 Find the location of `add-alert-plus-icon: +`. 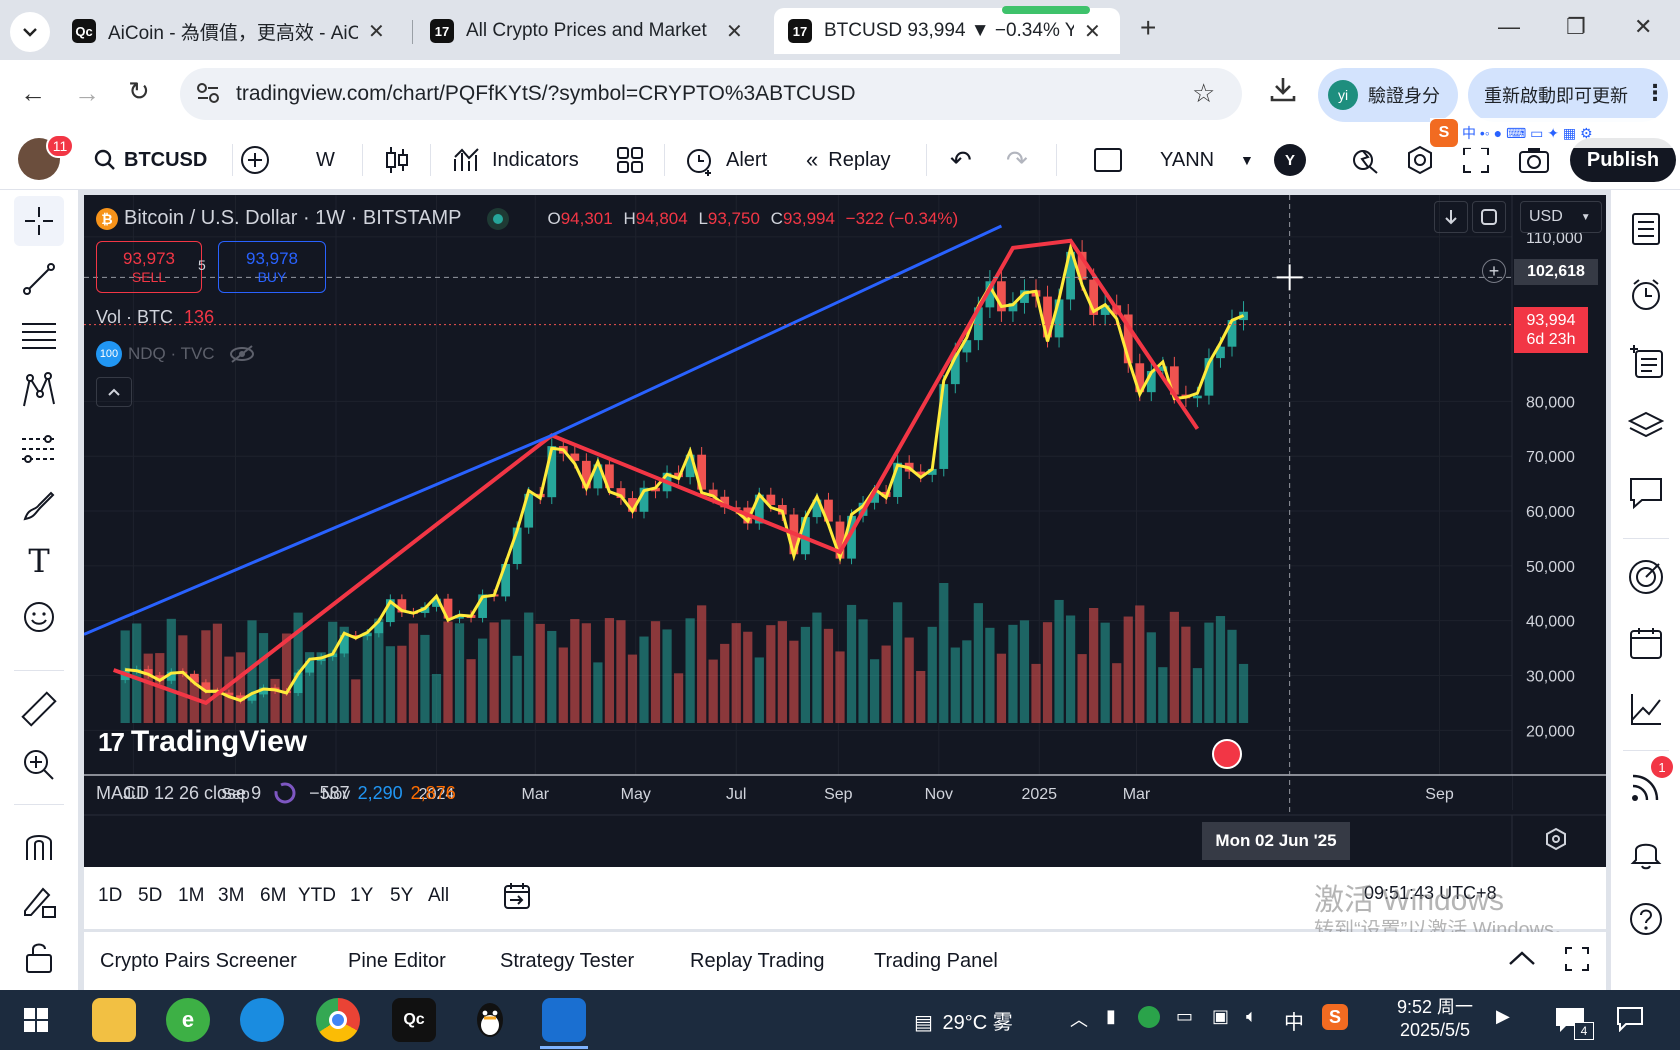

add-alert-plus-icon: + is located at coordinates (1494, 271).